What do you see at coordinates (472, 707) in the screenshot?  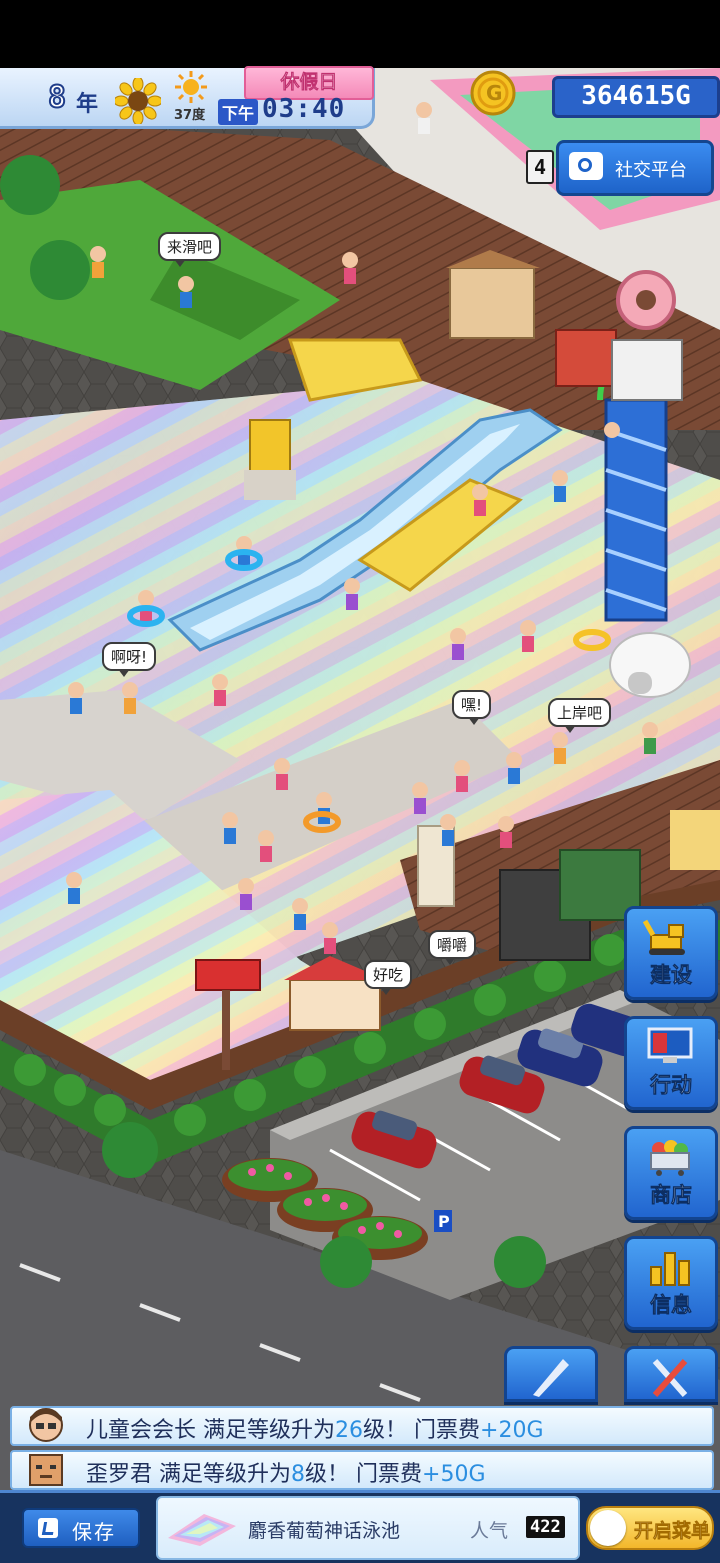 I see `speech-bubble: 嘿!` at bounding box center [472, 707].